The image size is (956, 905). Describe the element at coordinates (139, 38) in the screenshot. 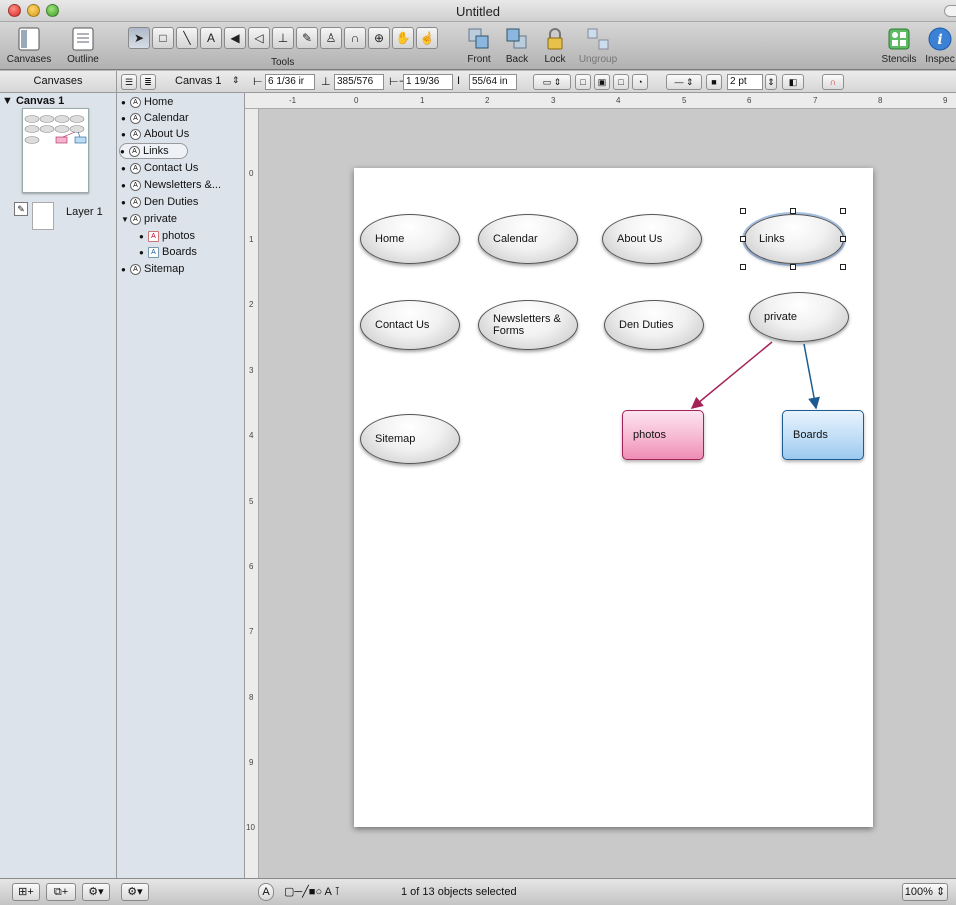

I see `selection-tool: ➤` at that location.